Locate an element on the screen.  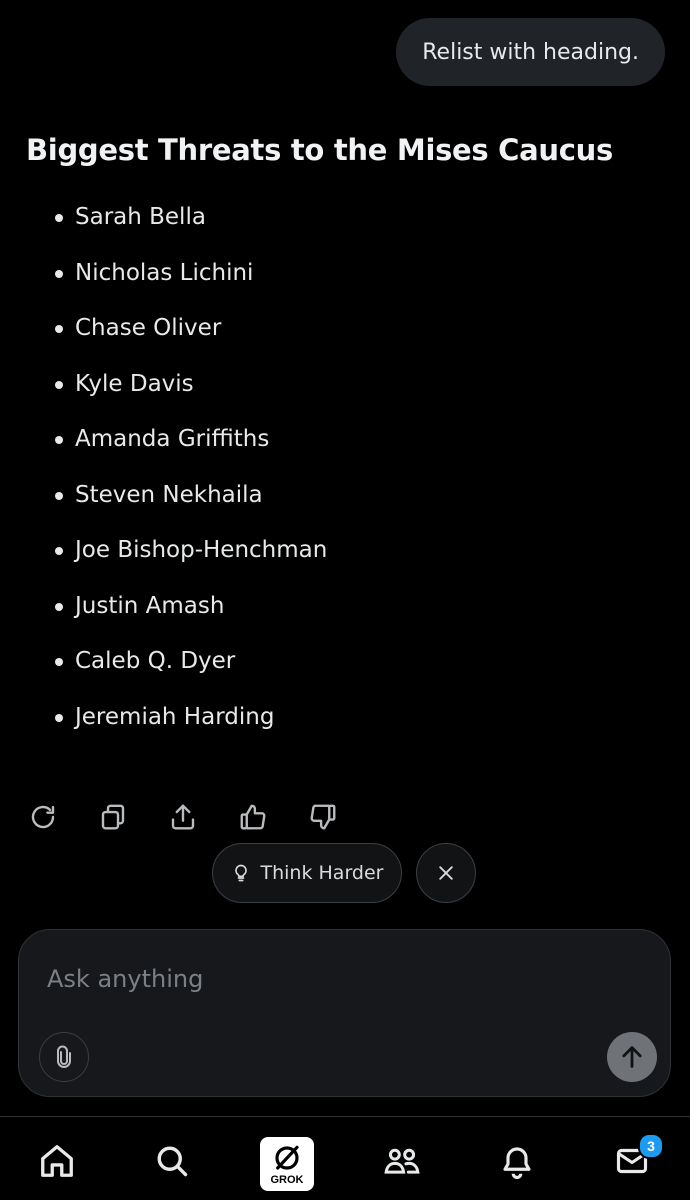
dislike-button is located at coordinates (323, 817).